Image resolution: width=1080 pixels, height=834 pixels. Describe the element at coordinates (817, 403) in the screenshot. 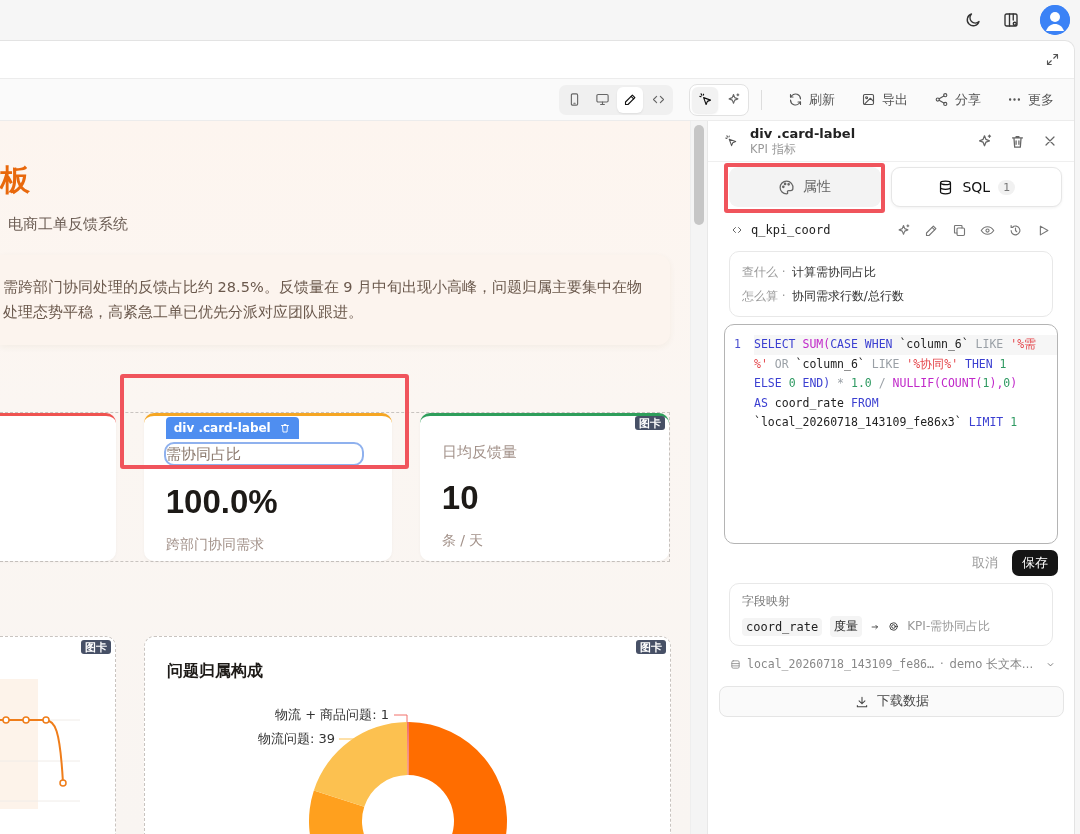

I see `sql-code-line: AS coord_rate FROM` at that location.